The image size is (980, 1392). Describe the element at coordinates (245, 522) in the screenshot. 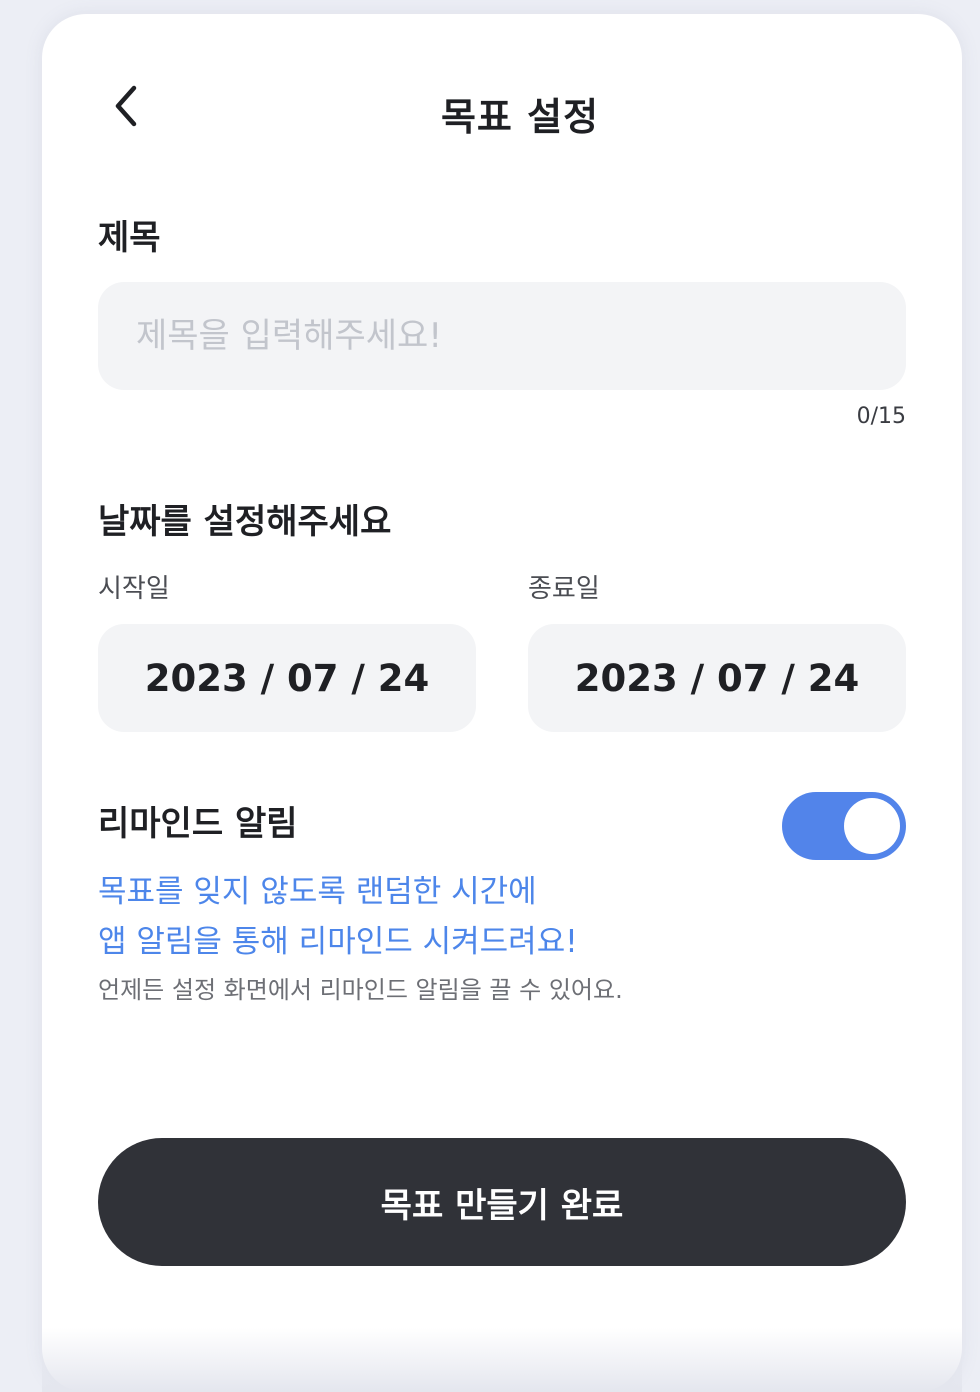

I see `date-section-label: 날짜를 설정해주세요` at that location.